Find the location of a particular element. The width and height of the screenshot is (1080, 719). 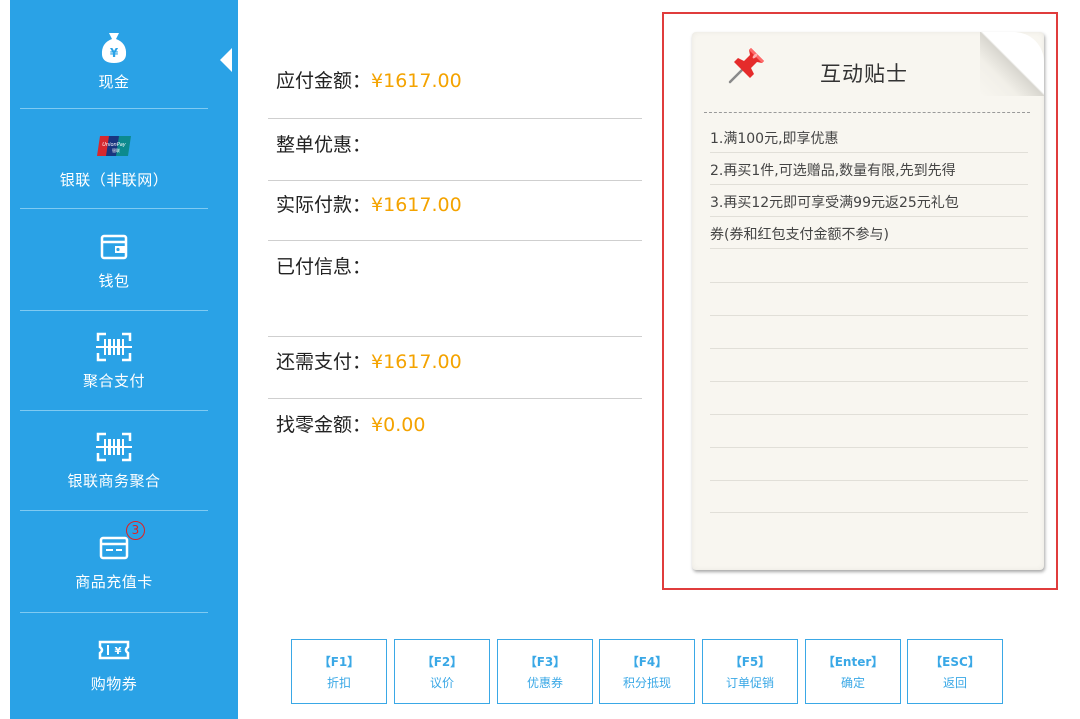

payment-method-label: 银联商务聚合 is located at coordinates (114, 480).